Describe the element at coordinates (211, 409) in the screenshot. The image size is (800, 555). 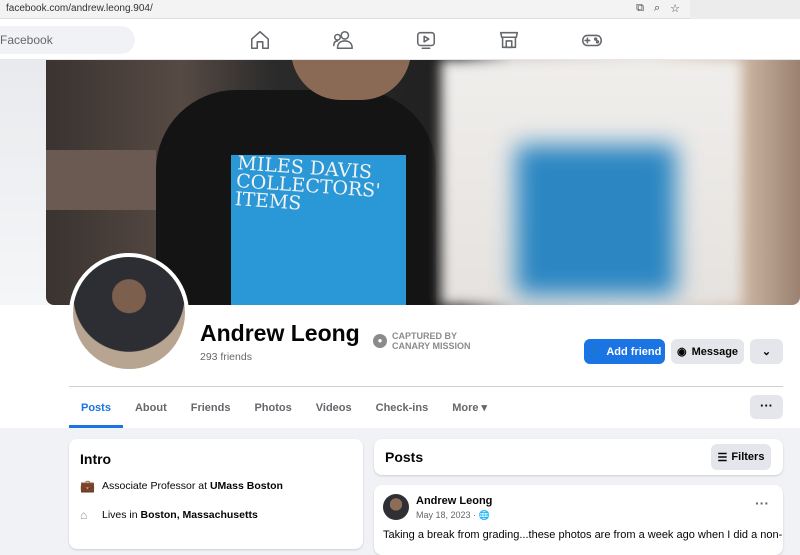
I see `tab-friends: Friends` at that location.